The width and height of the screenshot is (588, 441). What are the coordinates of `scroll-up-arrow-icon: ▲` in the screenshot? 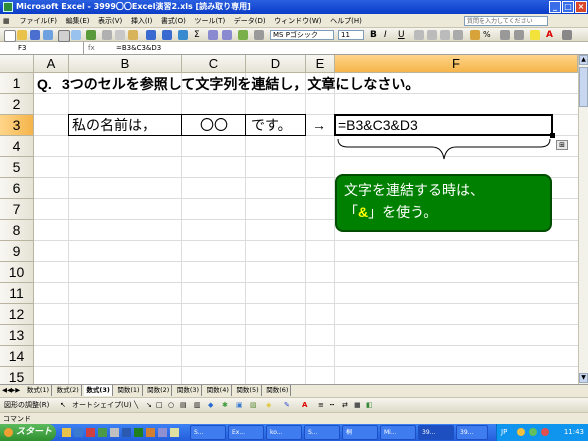 It's located at (583, 60).